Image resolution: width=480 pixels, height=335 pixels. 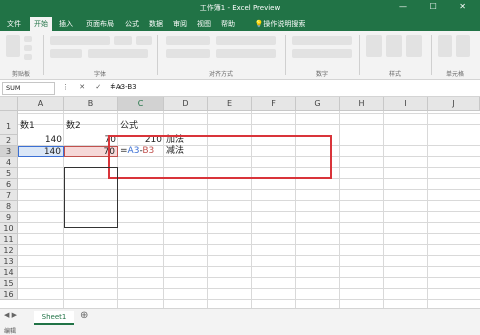 I want to click on tab-review: 审阅, so click(x=180, y=24).